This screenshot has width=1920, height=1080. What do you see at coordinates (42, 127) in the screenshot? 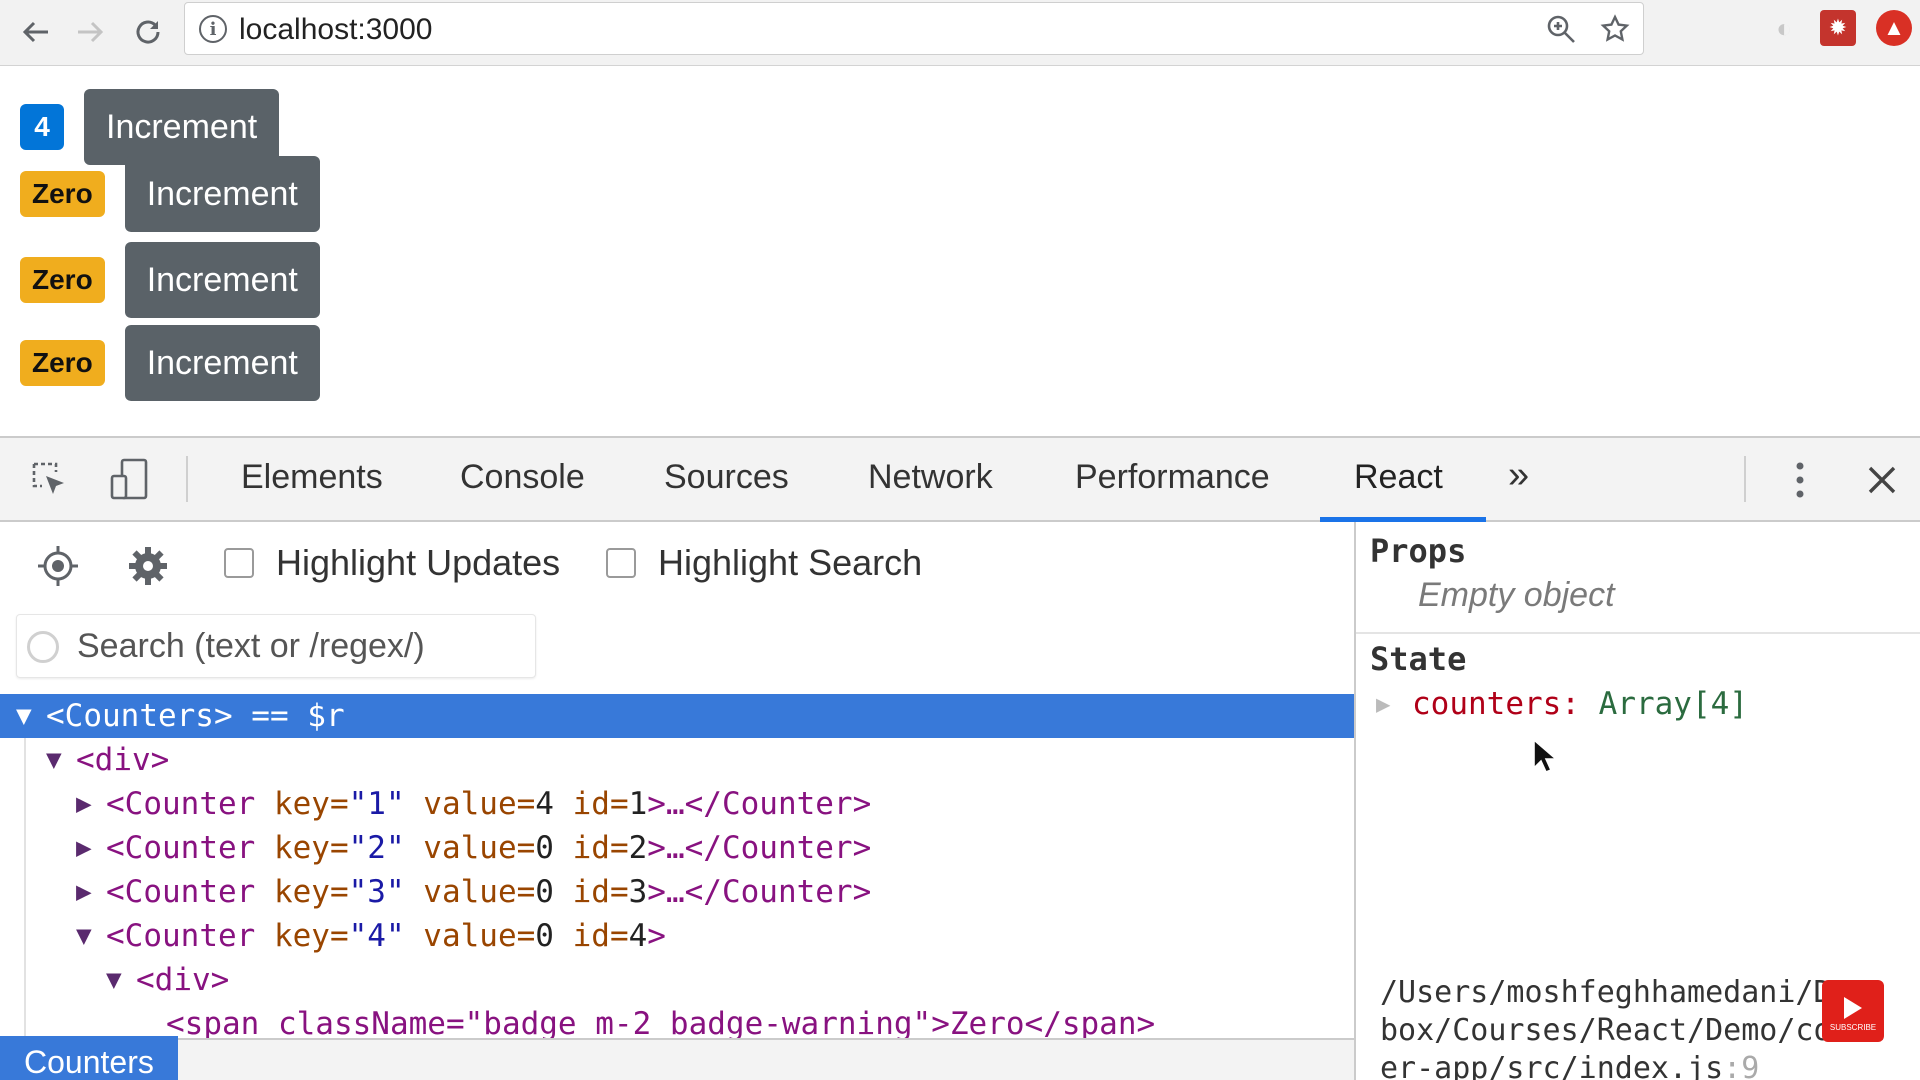
I see `count-badge: 4` at bounding box center [42, 127].